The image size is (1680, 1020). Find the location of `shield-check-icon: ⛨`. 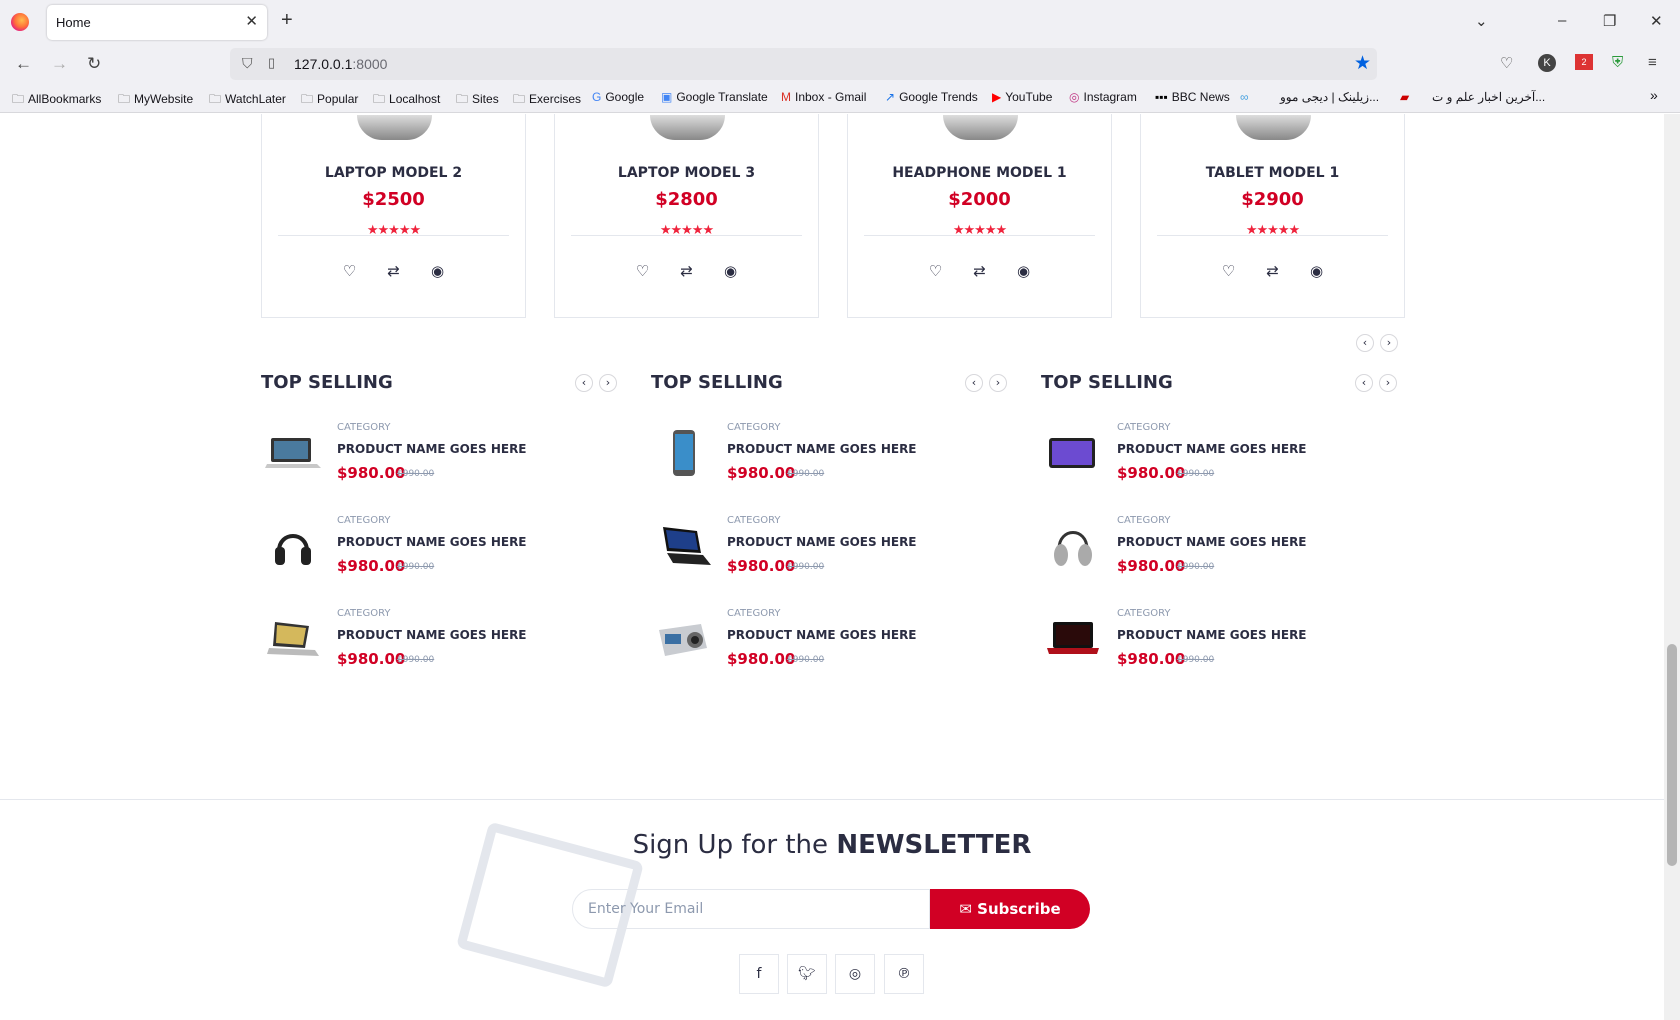

shield-check-icon: ⛨ is located at coordinates (1617, 62).